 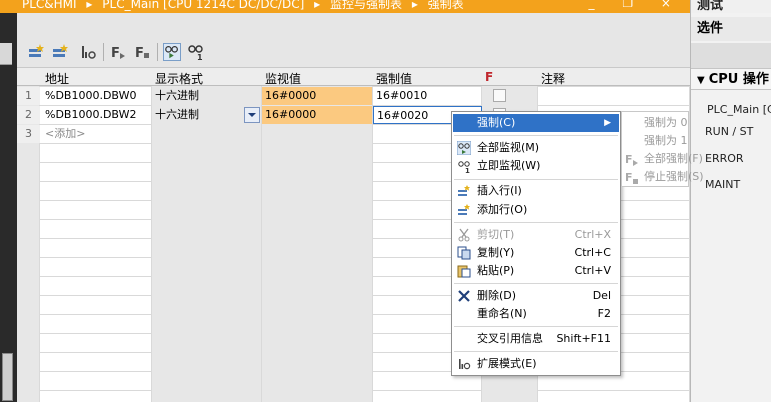 I want to click on header-address: 地址, so click(x=57, y=78).